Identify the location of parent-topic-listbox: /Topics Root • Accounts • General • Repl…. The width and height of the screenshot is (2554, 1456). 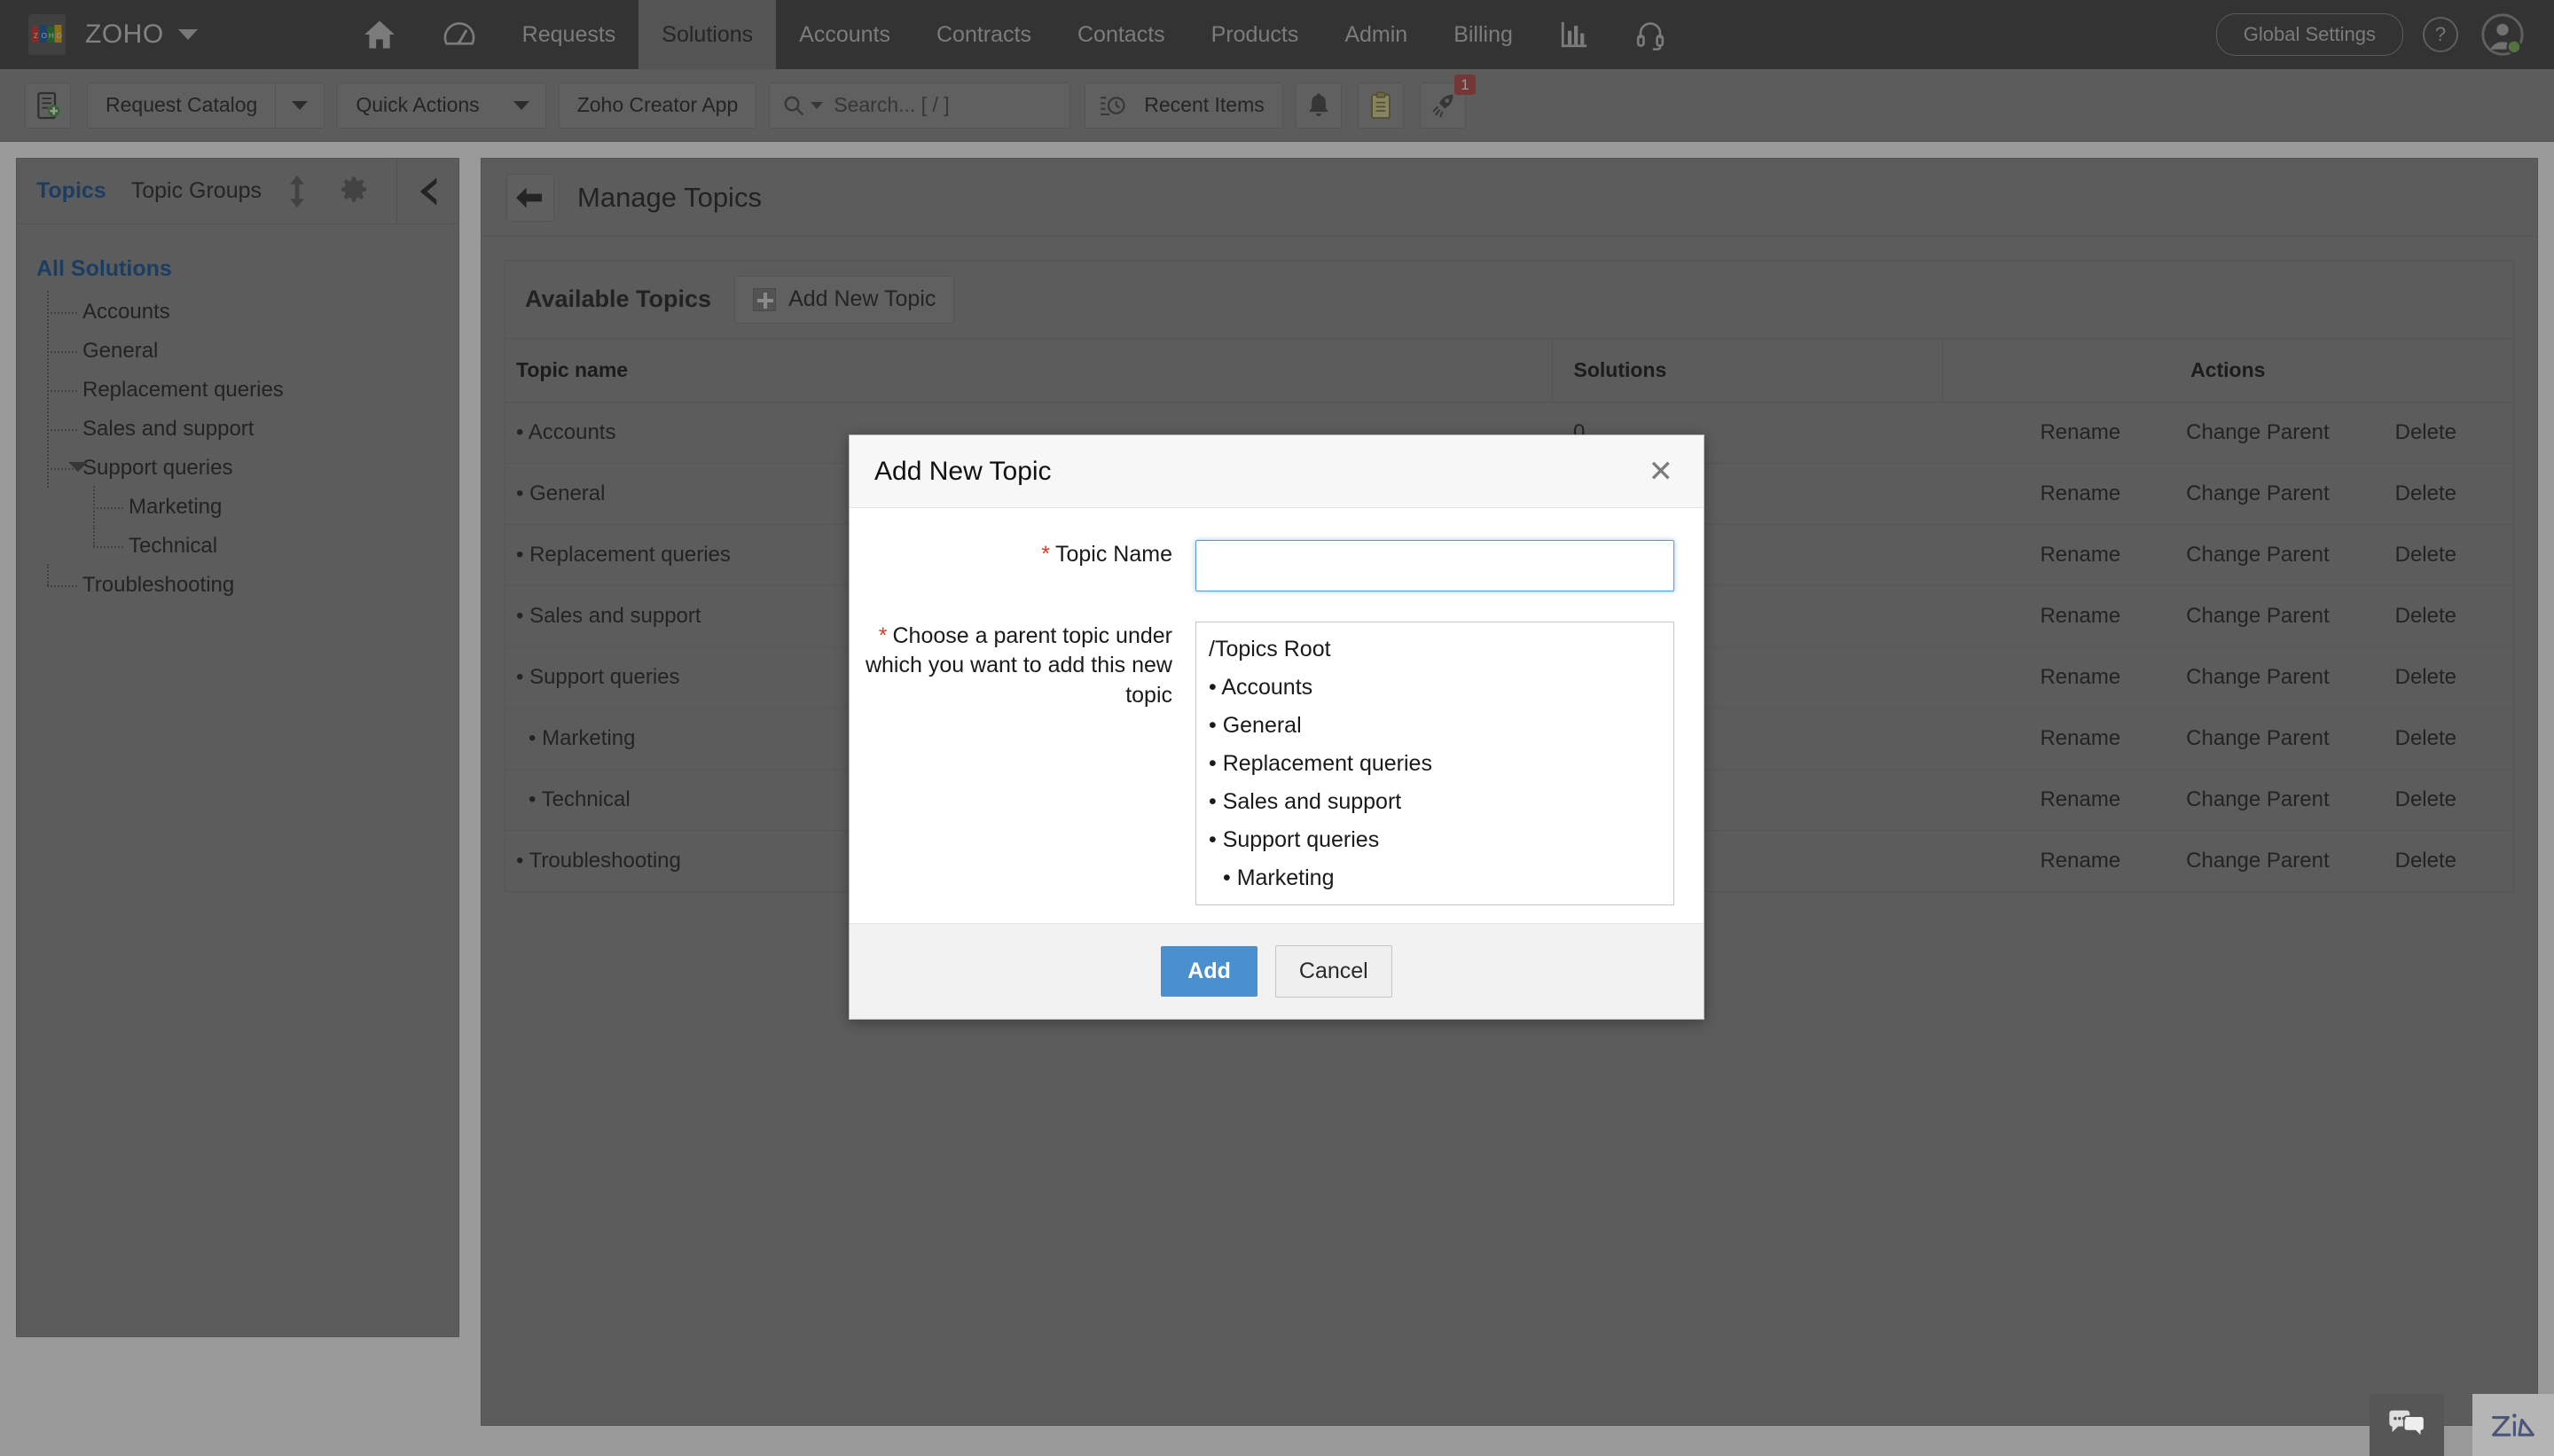
(1434, 763).